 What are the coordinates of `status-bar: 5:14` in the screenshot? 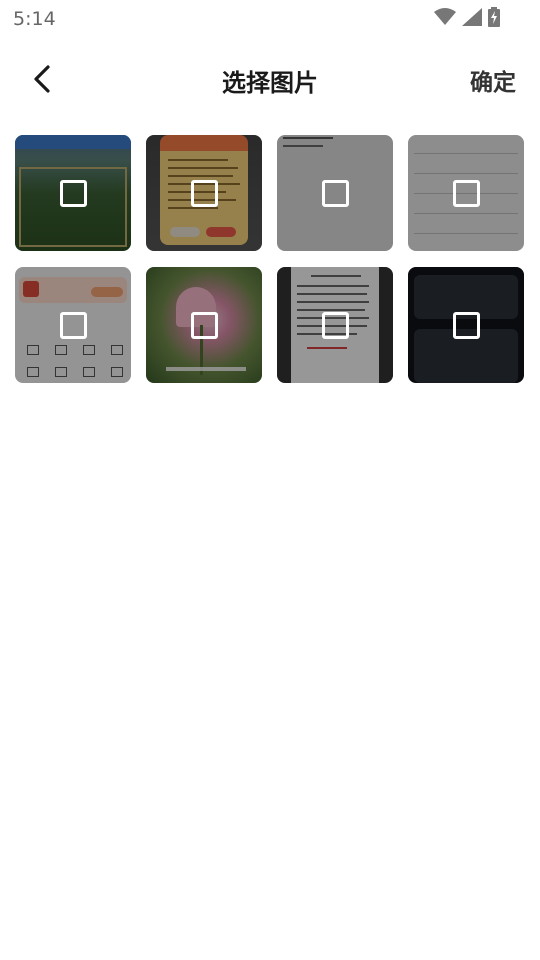 It's located at (270, 18).